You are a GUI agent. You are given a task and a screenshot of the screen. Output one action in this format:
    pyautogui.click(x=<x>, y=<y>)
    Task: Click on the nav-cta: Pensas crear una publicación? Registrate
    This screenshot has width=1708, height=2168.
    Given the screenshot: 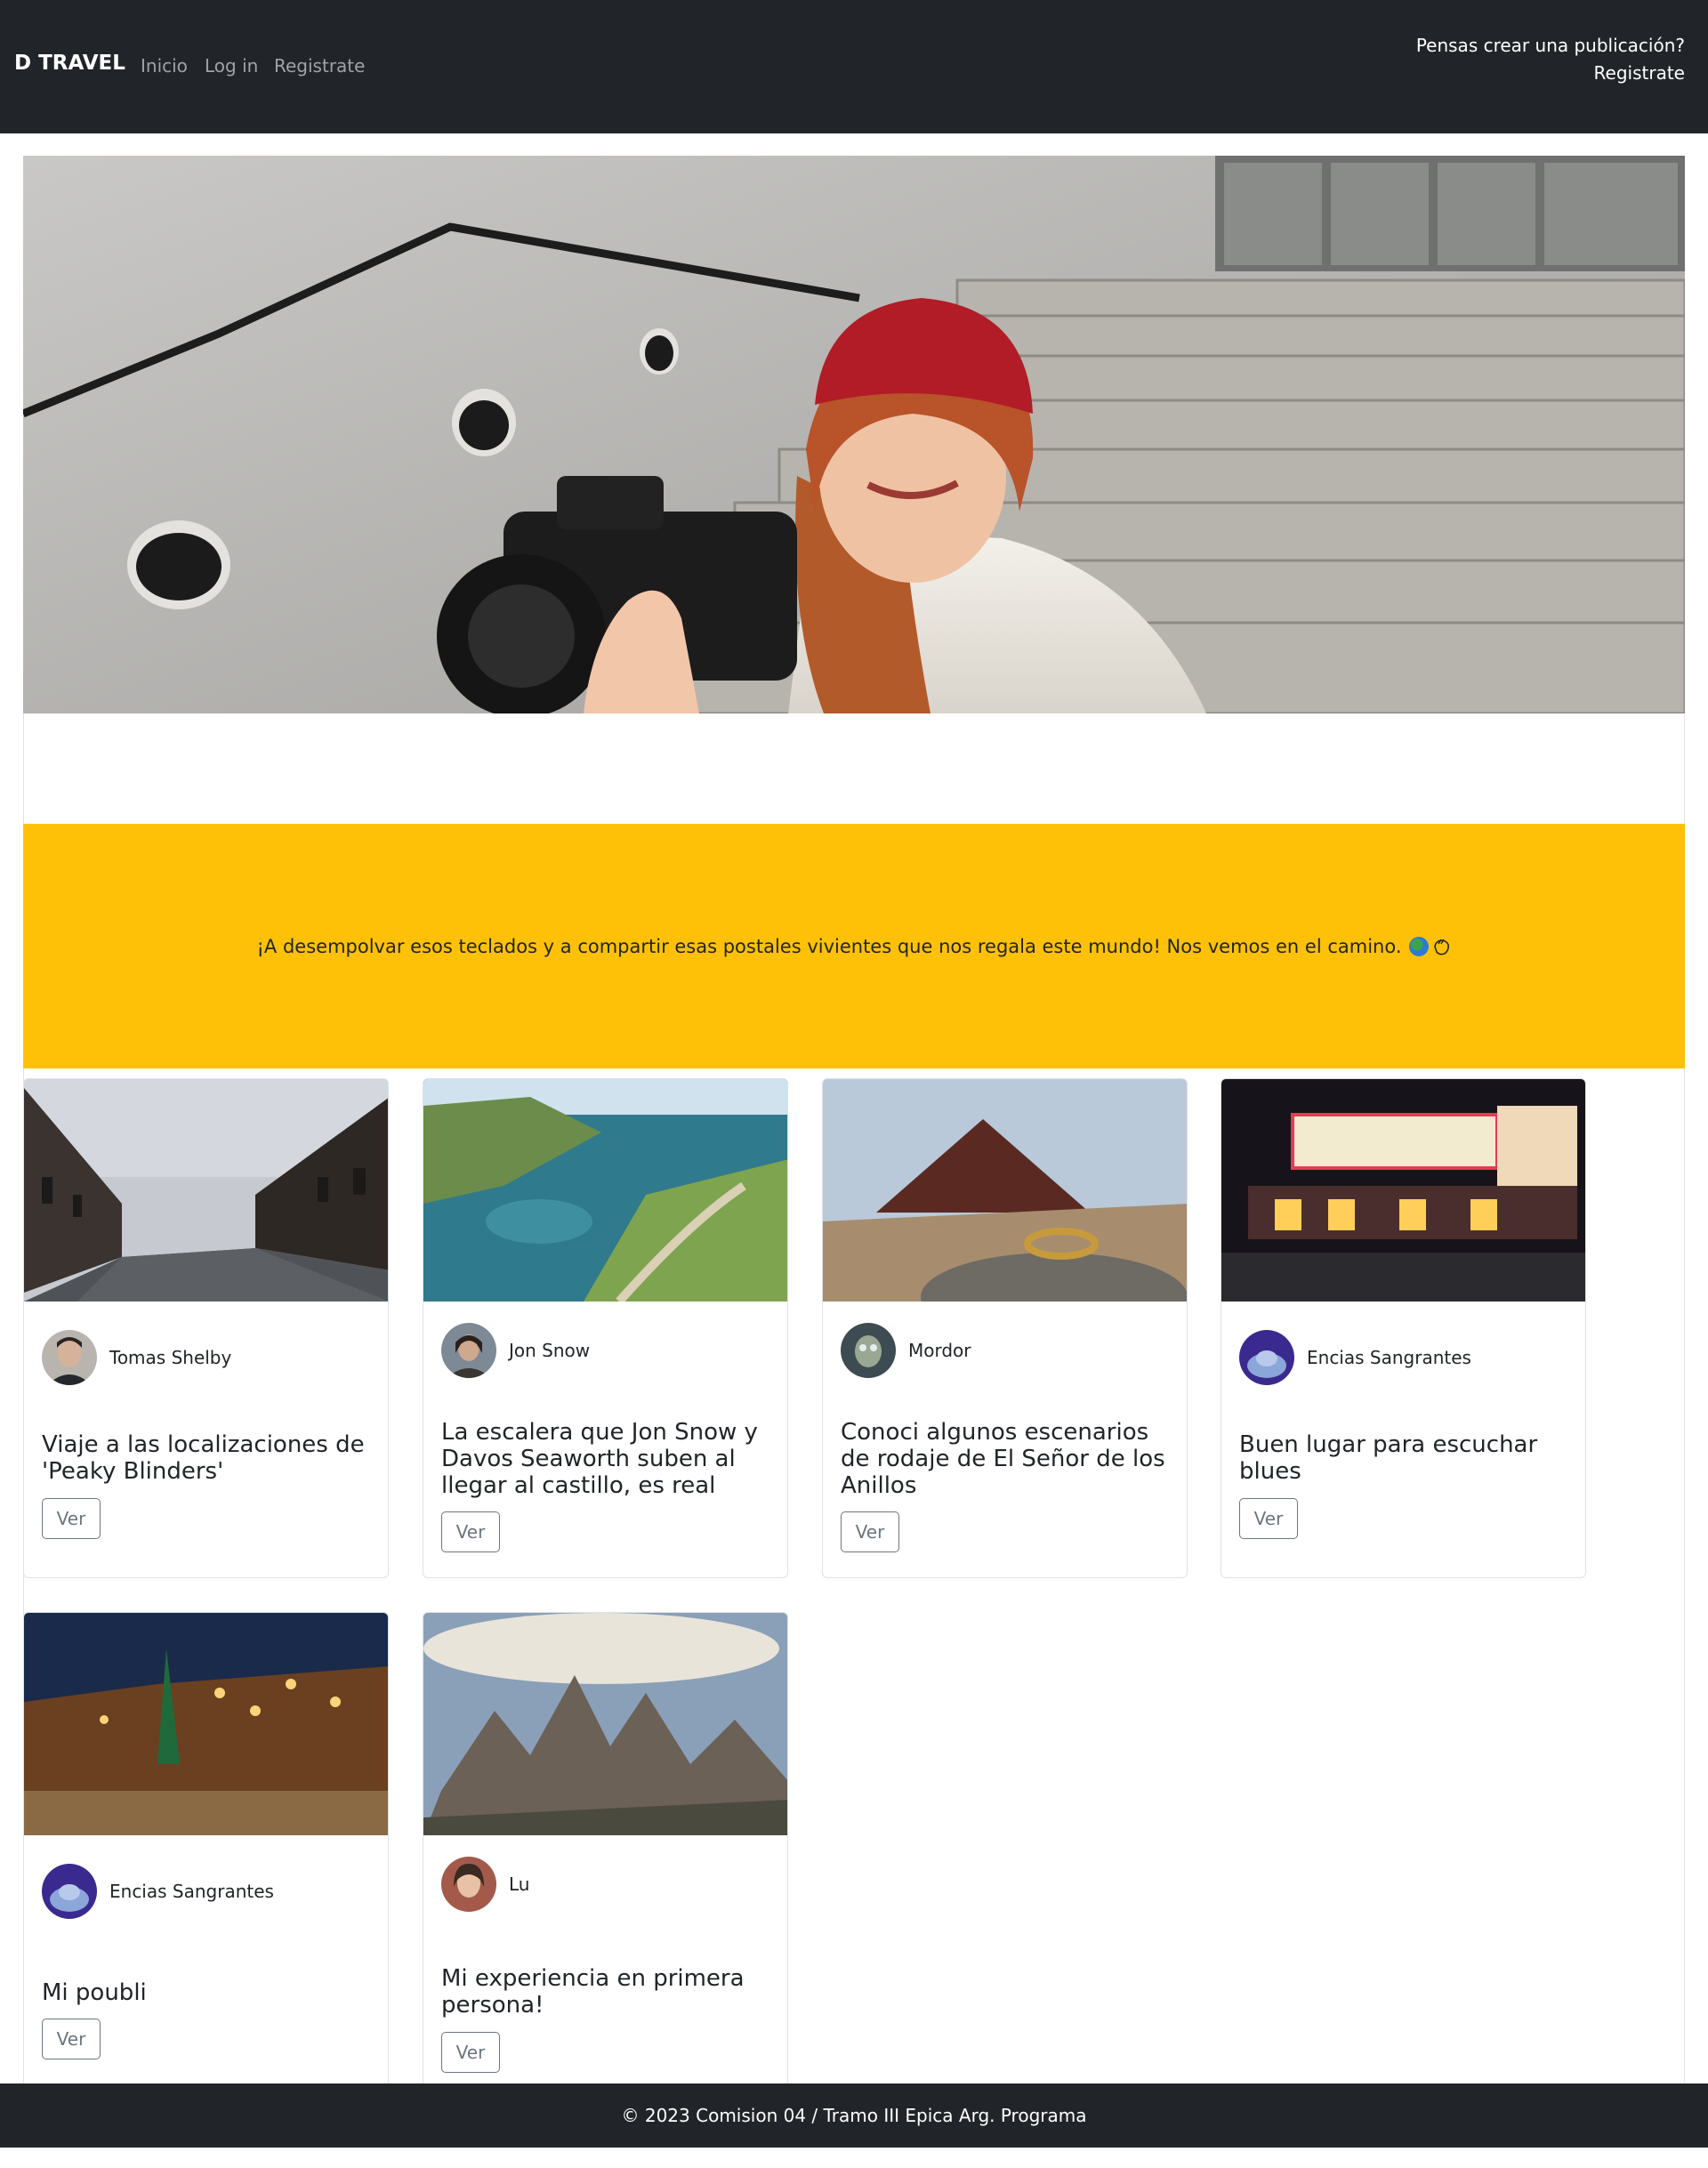 What is the action you would take?
    pyautogui.click(x=1550, y=60)
    